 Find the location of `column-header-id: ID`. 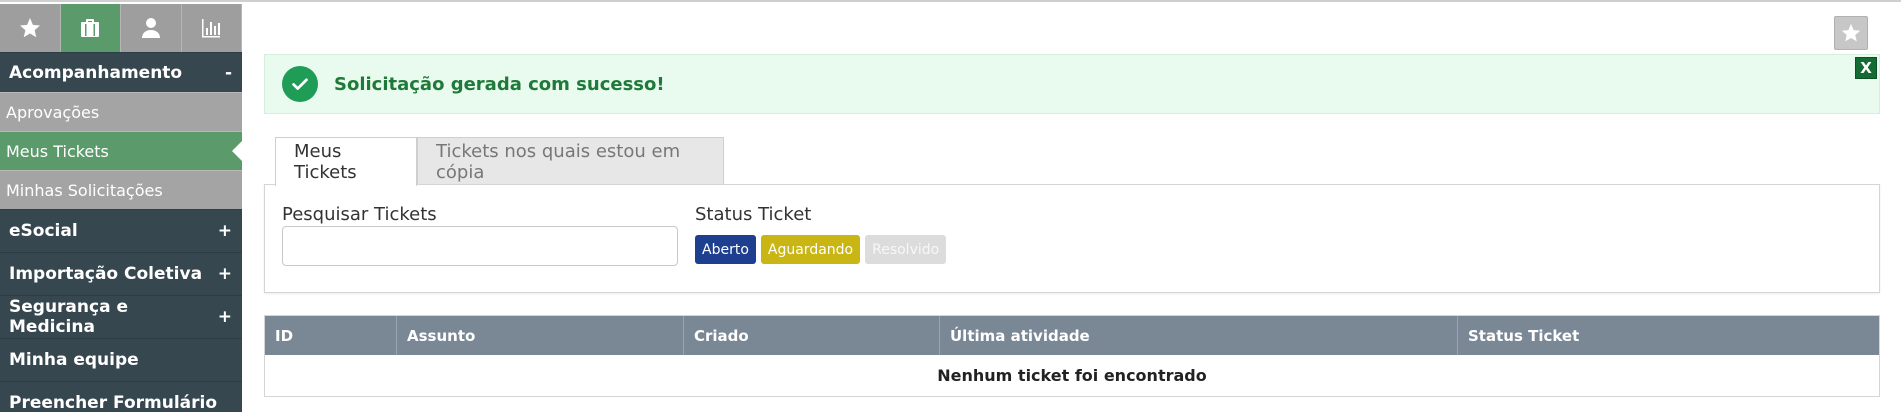

column-header-id: ID is located at coordinates (331, 335).